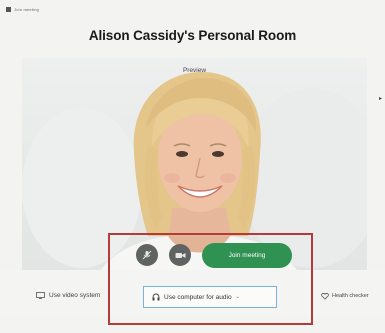  What do you see at coordinates (382, 99) in the screenshot?
I see `more-icon: ▸` at bounding box center [382, 99].